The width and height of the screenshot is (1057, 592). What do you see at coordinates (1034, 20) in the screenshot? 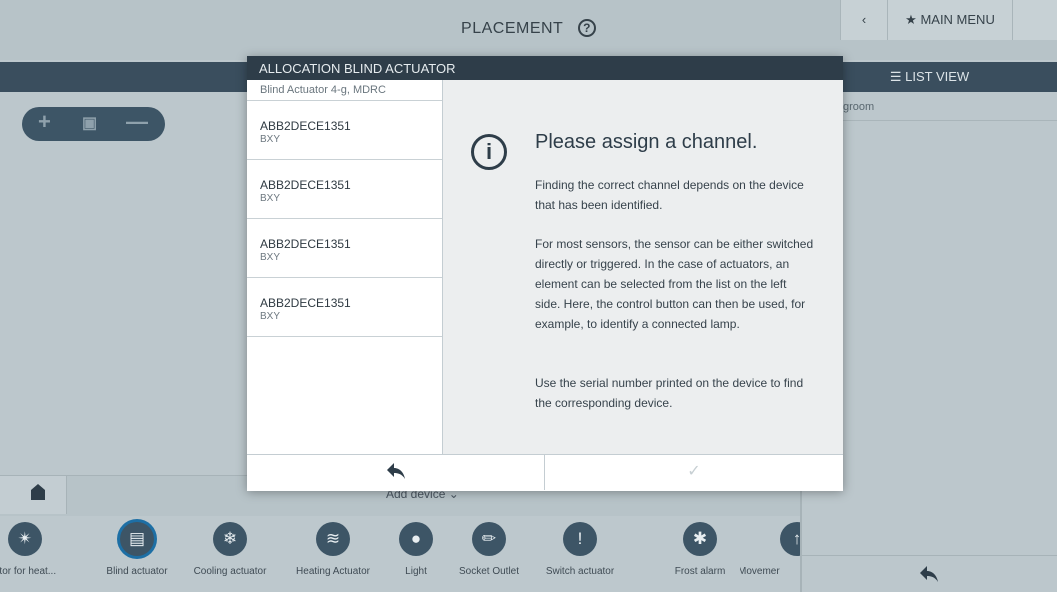
I see `forward-button` at bounding box center [1034, 20].